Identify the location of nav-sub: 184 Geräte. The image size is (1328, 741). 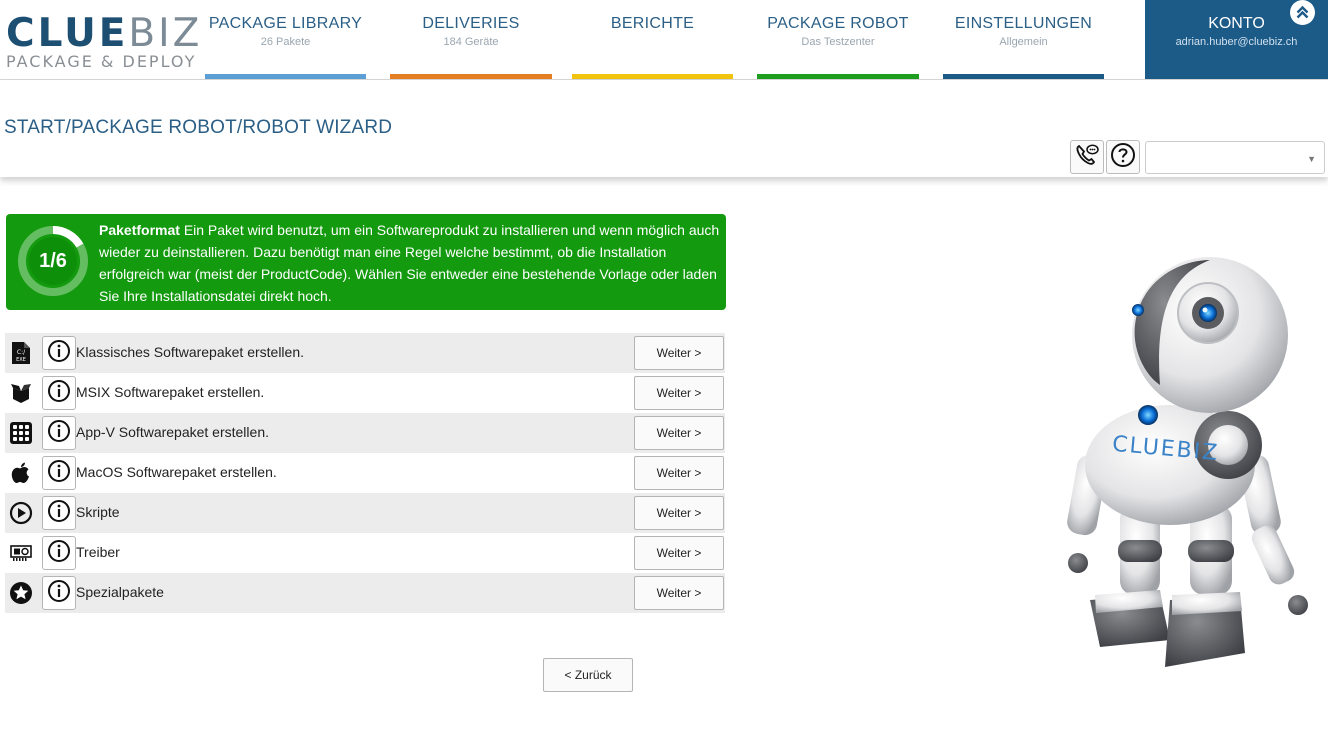
(471, 42).